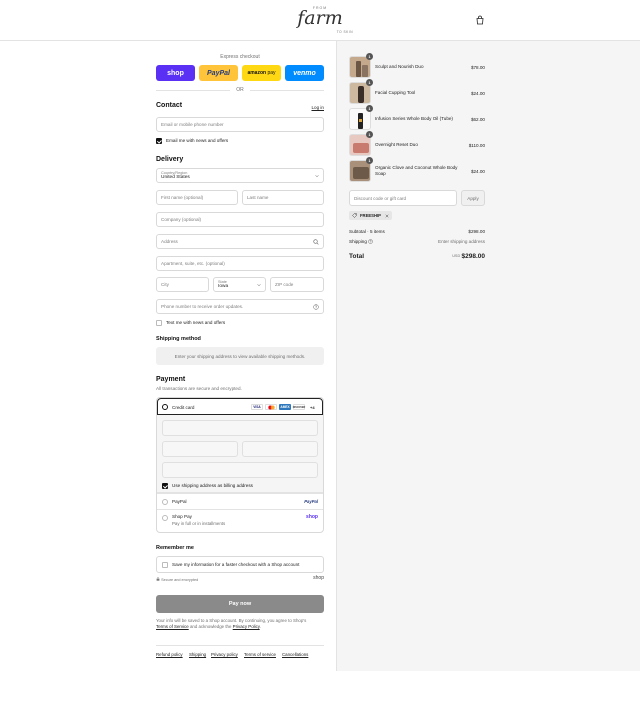  What do you see at coordinates (240, 90) in the screenshot?
I see `or-label: OR` at bounding box center [240, 90].